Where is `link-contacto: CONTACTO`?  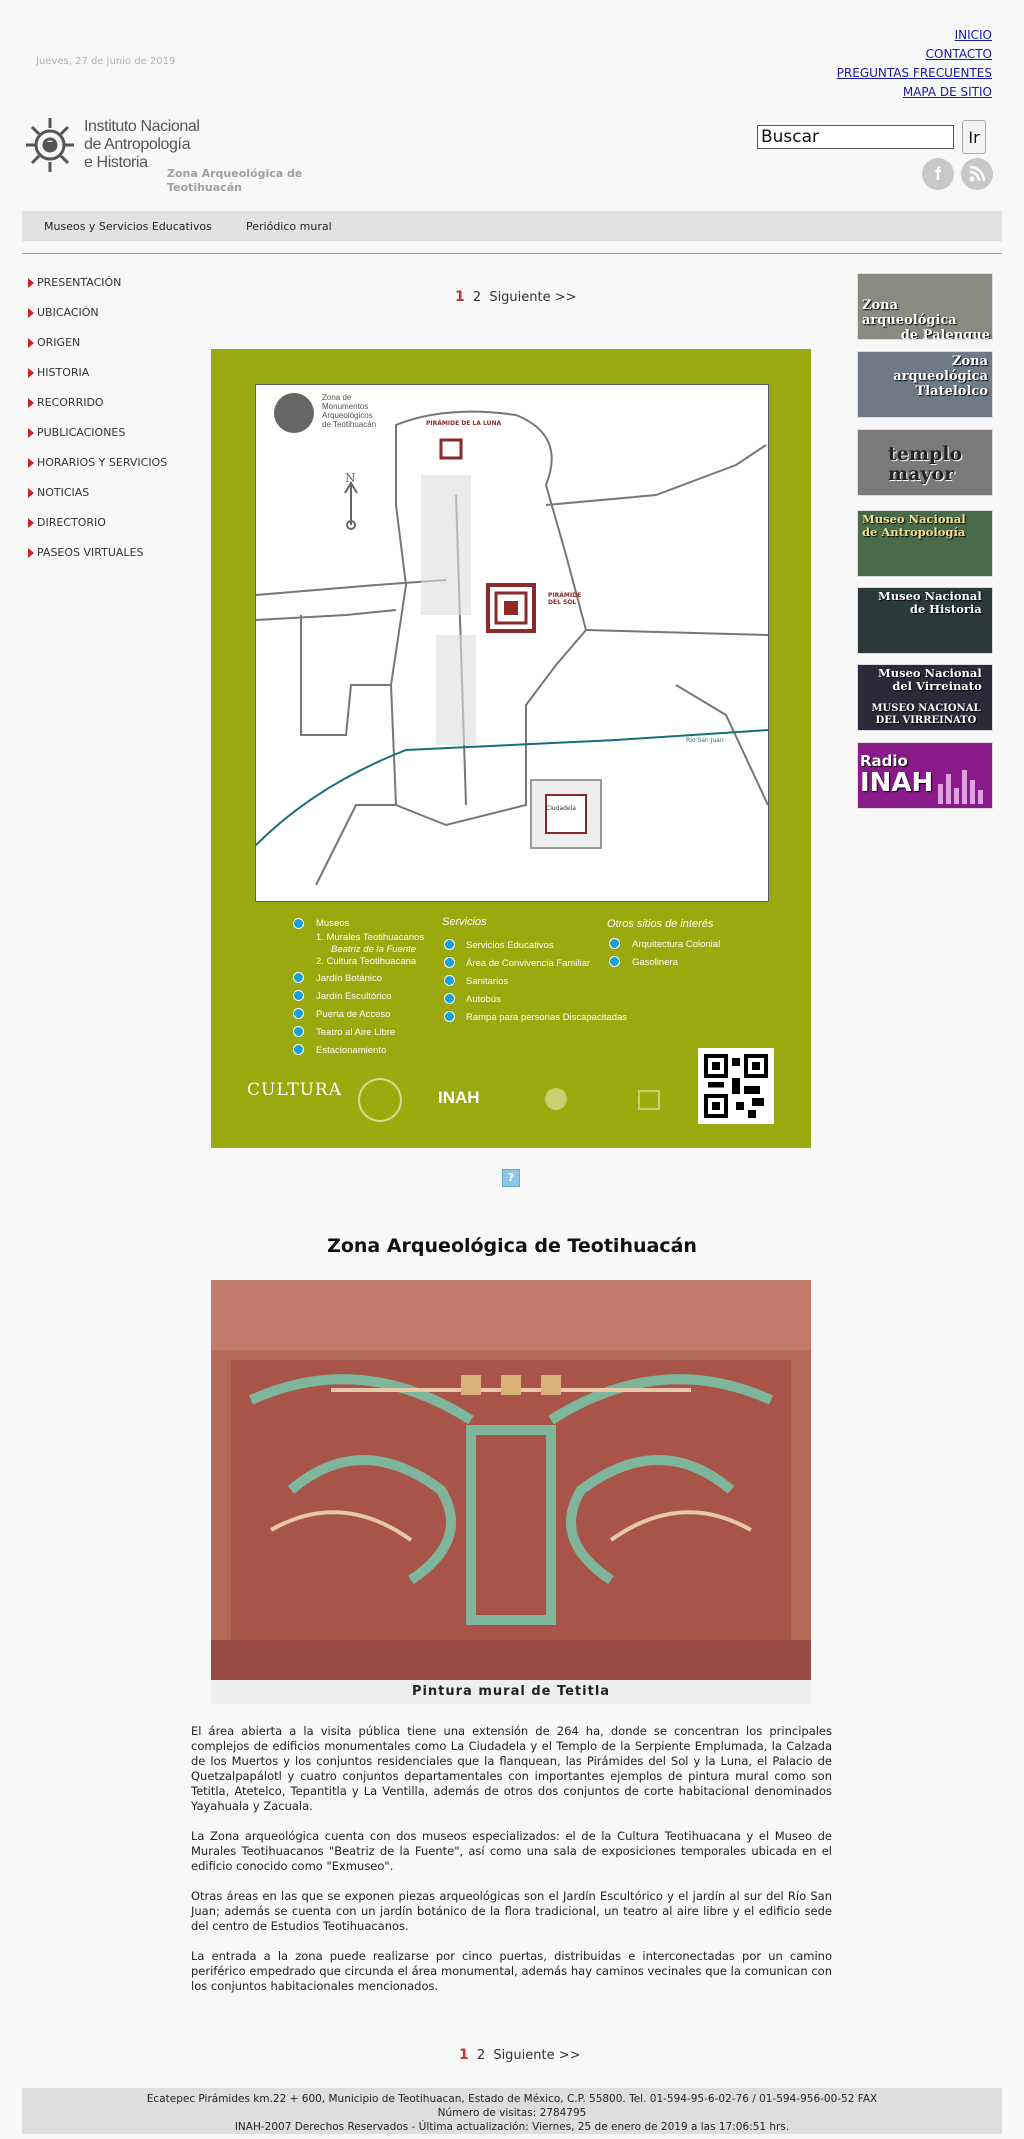
link-contacto: CONTACTO is located at coordinates (914, 54).